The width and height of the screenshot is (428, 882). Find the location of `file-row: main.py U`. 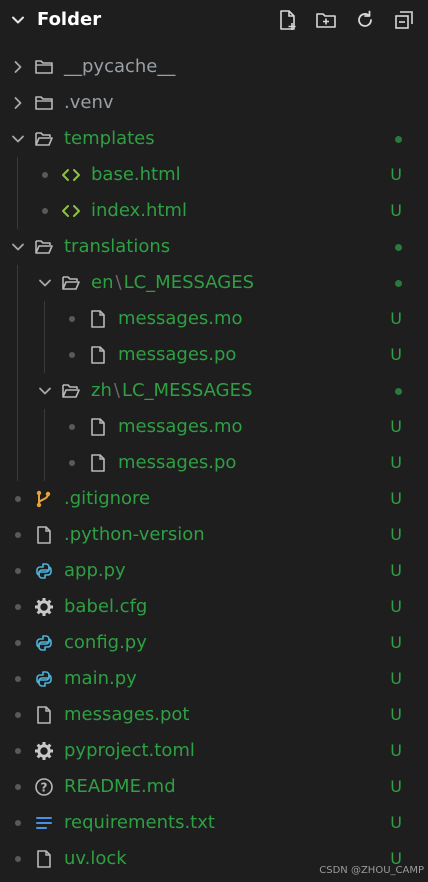

file-row: main.py U is located at coordinates (214, 679).